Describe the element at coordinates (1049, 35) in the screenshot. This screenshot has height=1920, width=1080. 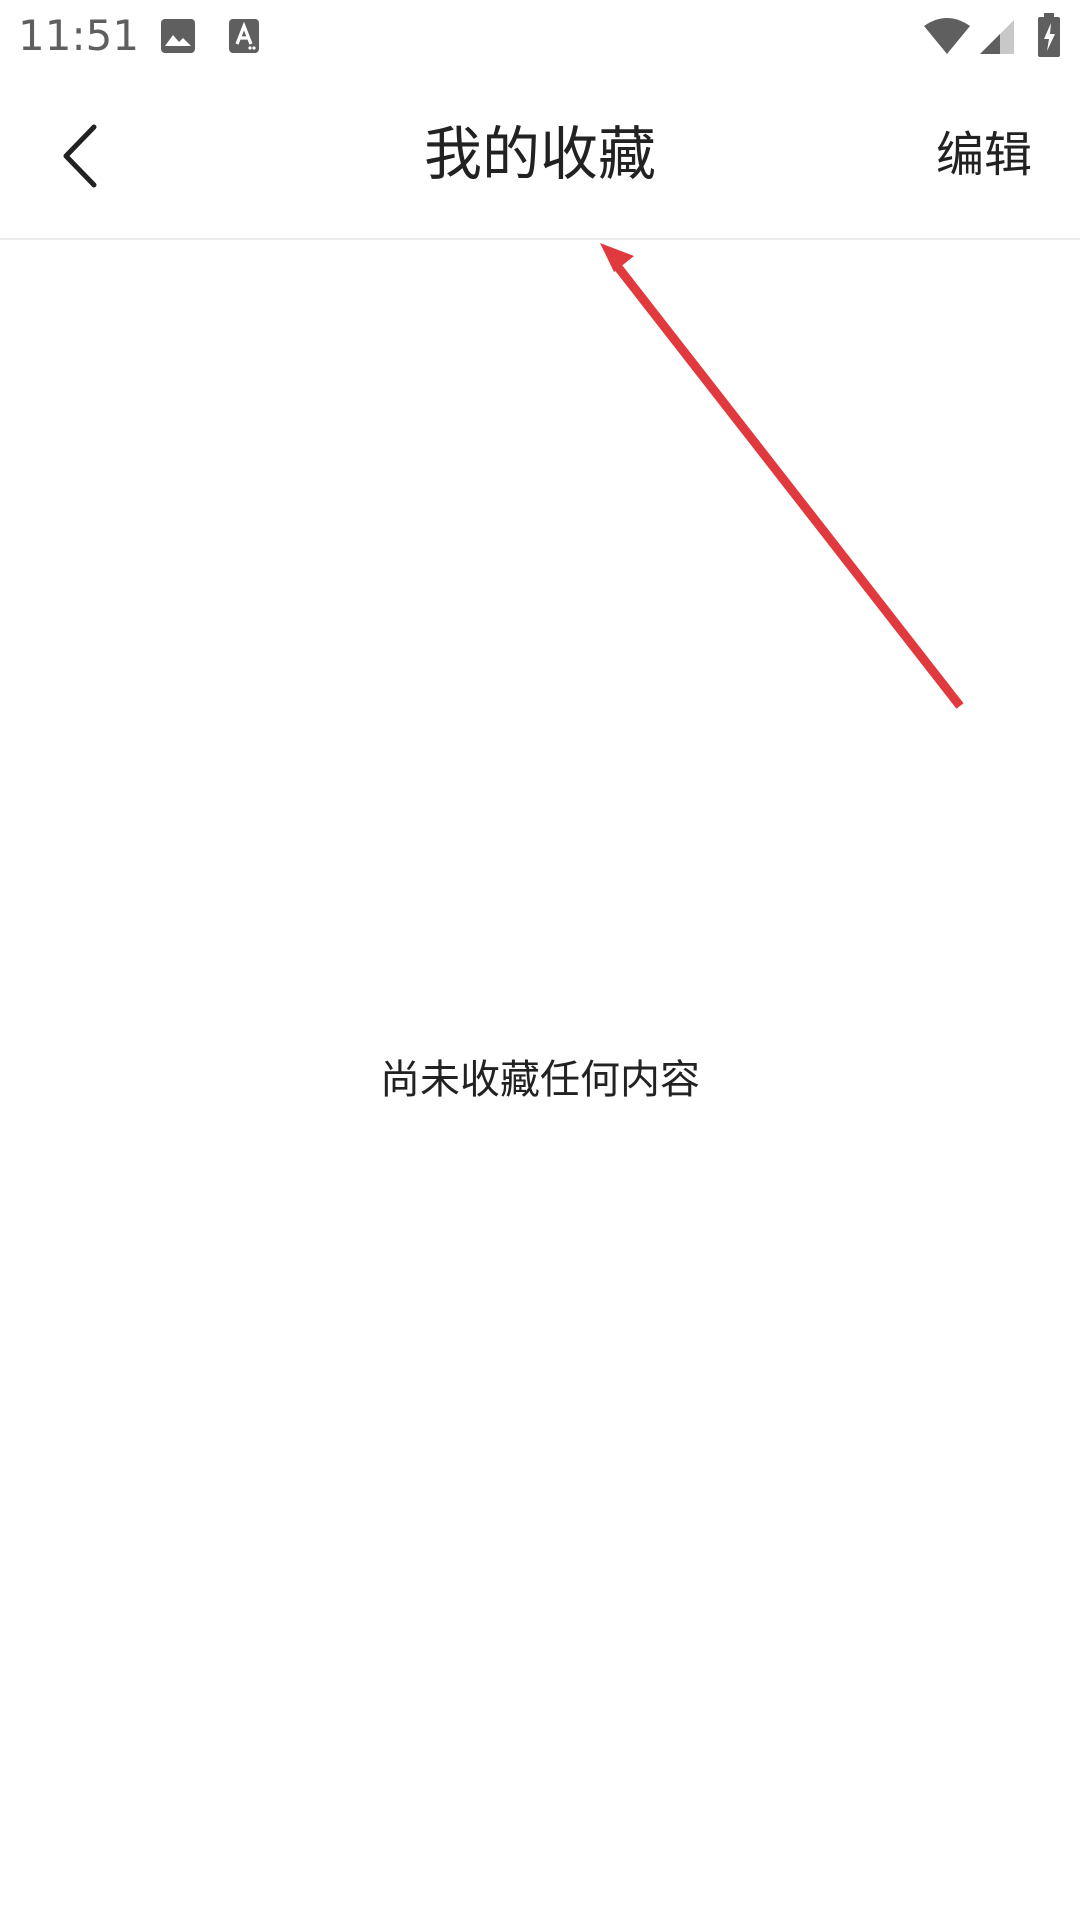
I see `battery-charging-icon` at that location.